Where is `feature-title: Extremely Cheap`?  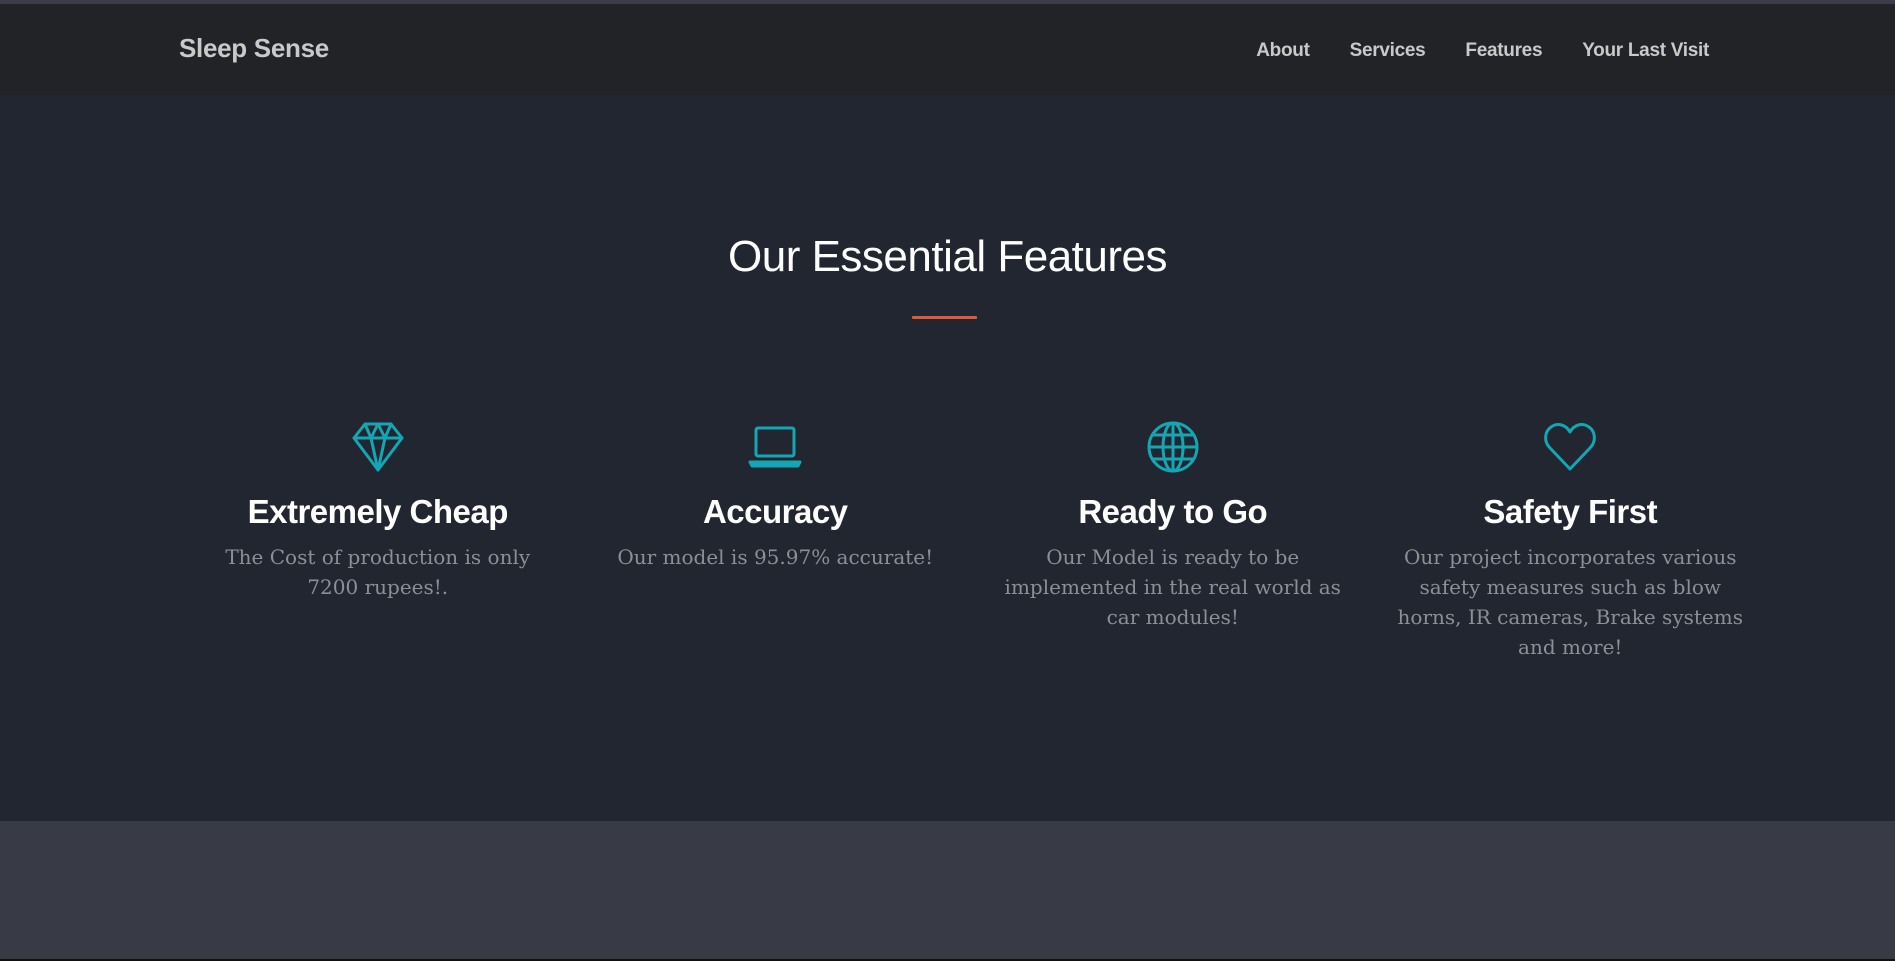
feature-title: Extremely Cheap is located at coordinates (378, 511).